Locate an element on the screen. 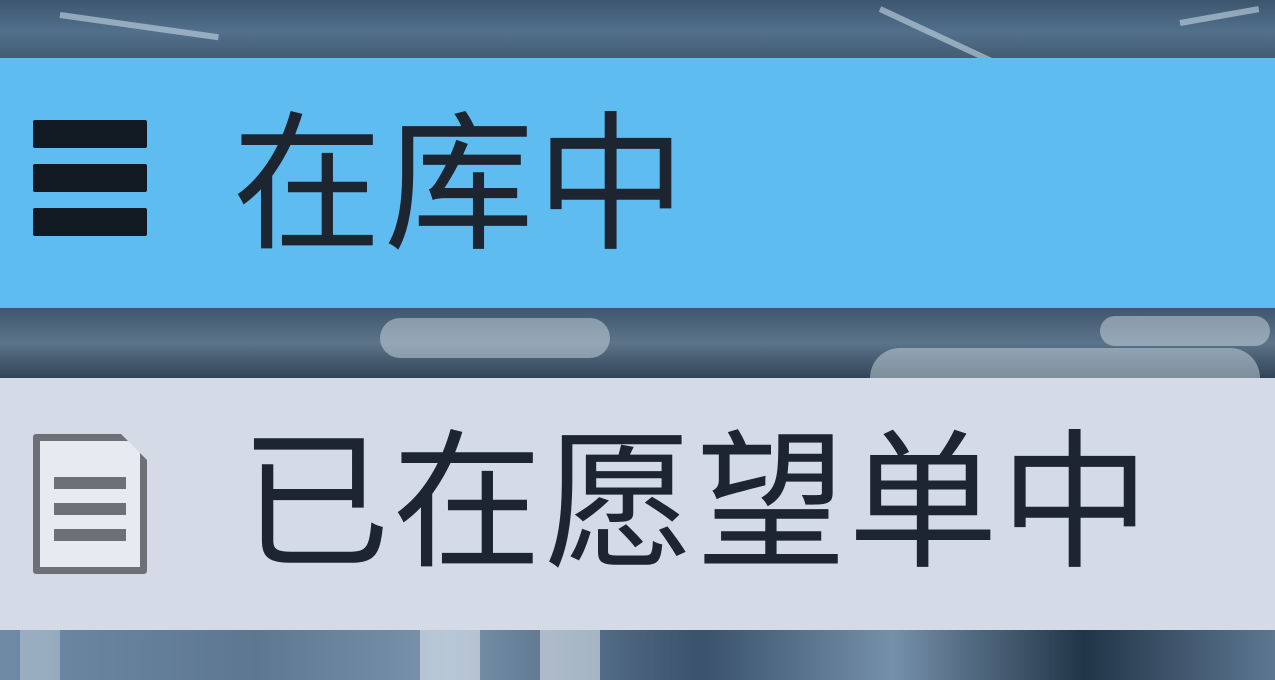 The image size is (1275, 680). stack-icon is located at coordinates (90, 181).